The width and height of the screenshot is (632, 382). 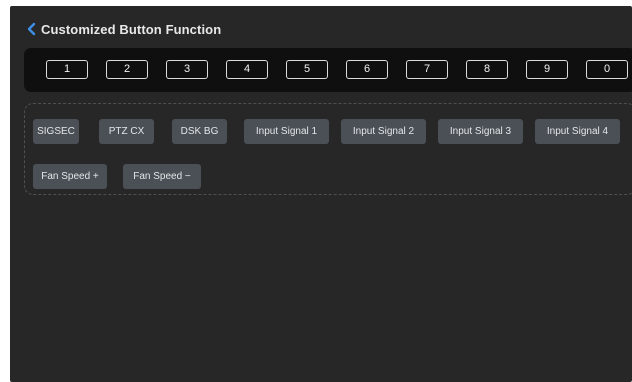 I want to click on page-title: Customized Button Function, so click(x=131, y=29).